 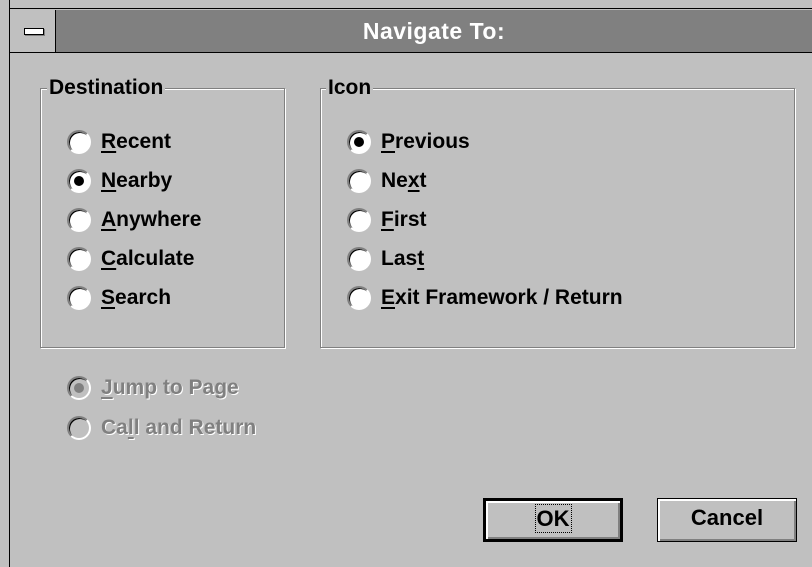 I want to click on radio-label: Last, so click(x=403, y=258).